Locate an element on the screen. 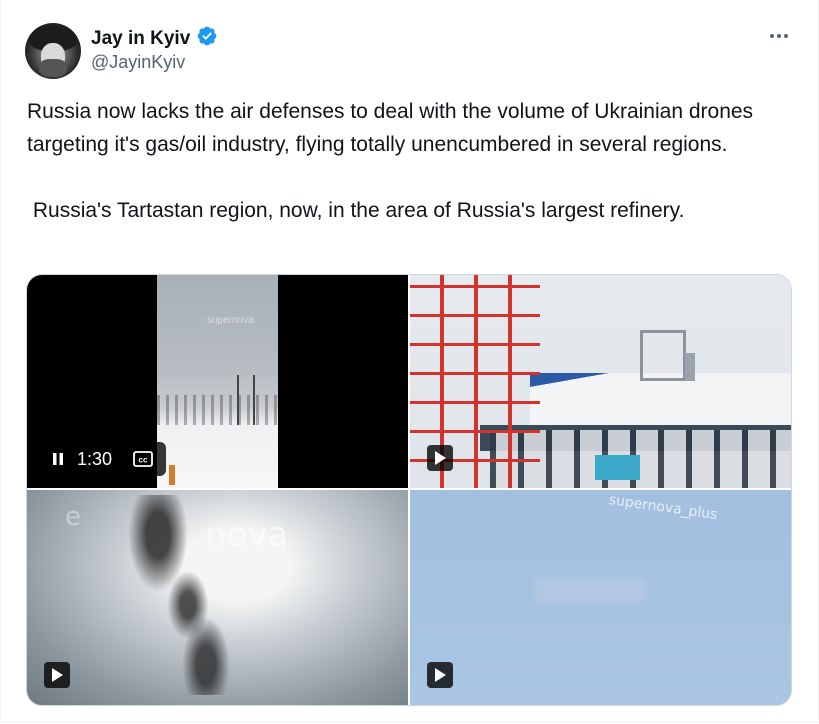  video-tile-1: supernova 1:30 cc is located at coordinates (217, 381).